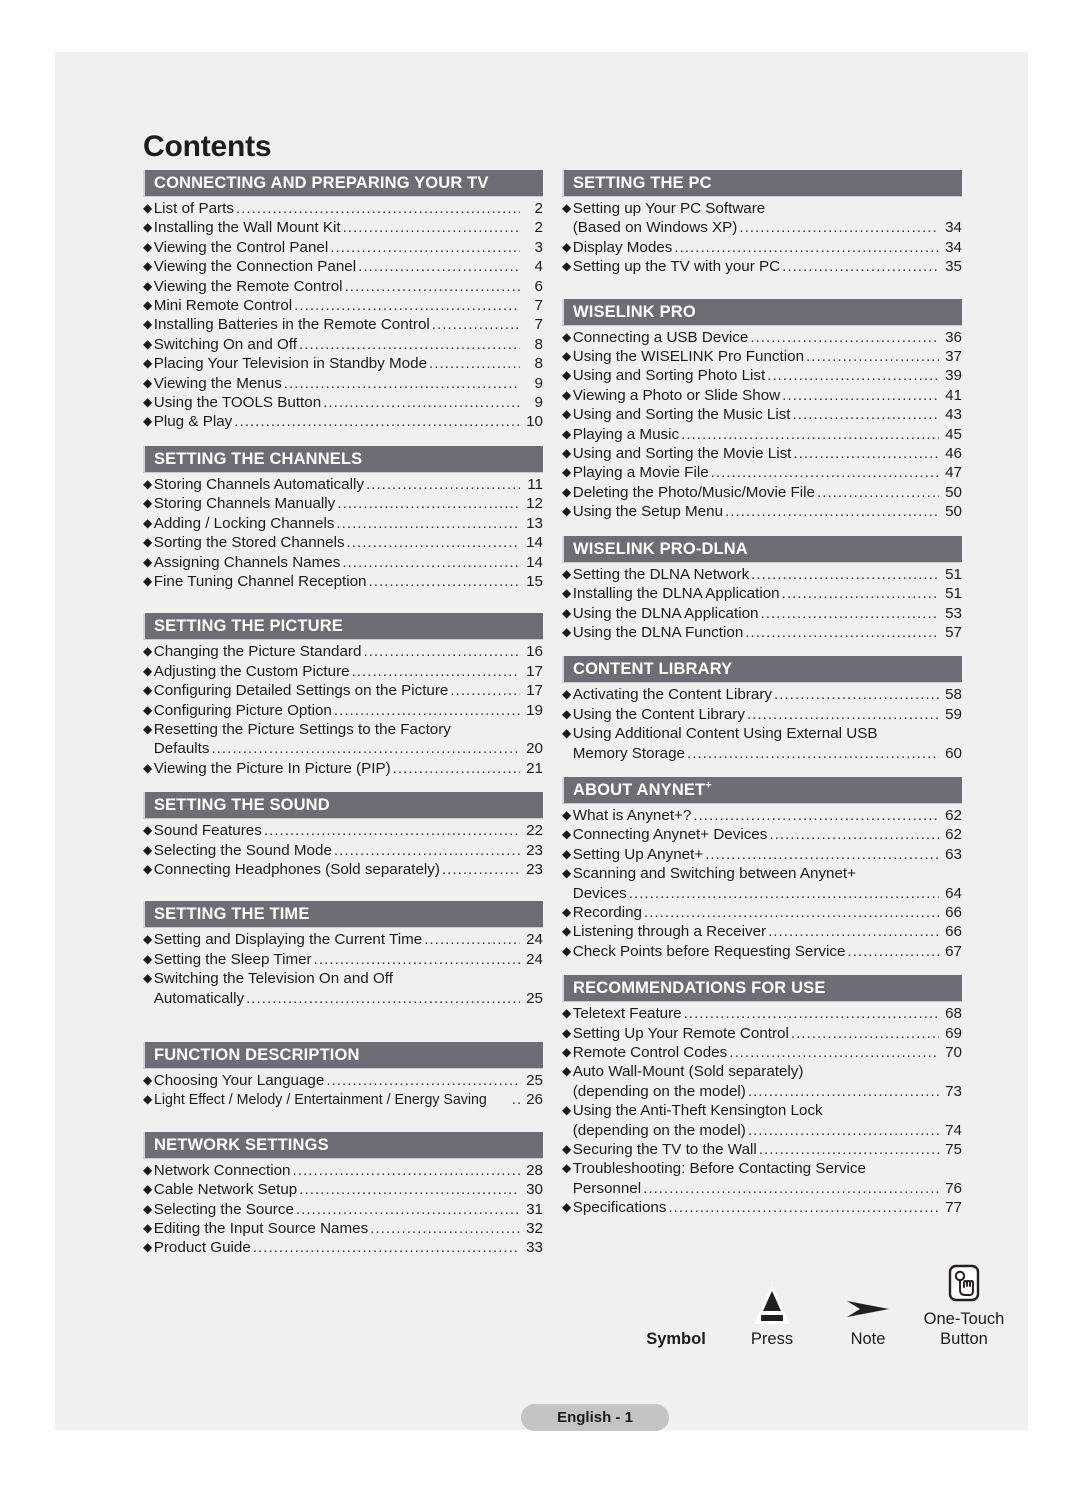 The width and height of the screenshot is (1080, 1486). I want to click on toc-entry: ◆(depending on the model)73, so click(762, 1091).